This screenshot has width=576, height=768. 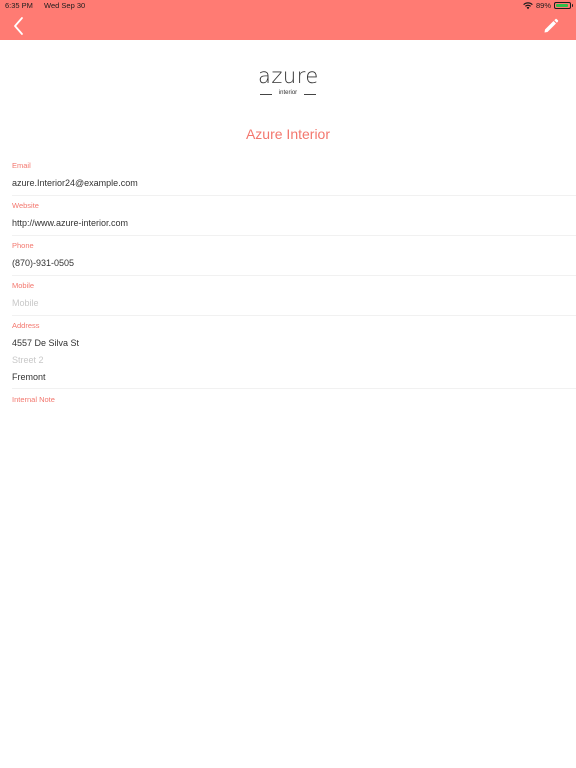 What do you see at coordinates (288, 343) in the screenshot?
I see `street-value: 4557 De Silva St` at bounding box center [288, 343].